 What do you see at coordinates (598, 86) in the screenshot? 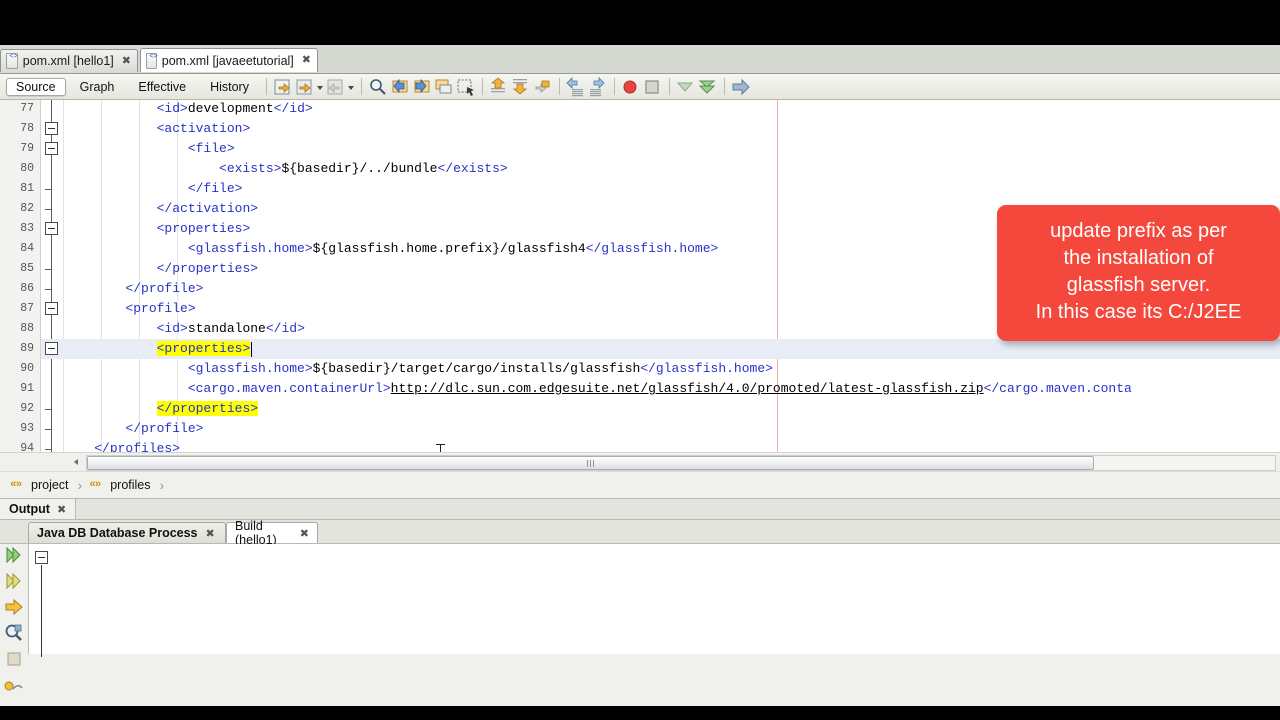
I see `shift-right-icon` at bounding box center [598, 86].